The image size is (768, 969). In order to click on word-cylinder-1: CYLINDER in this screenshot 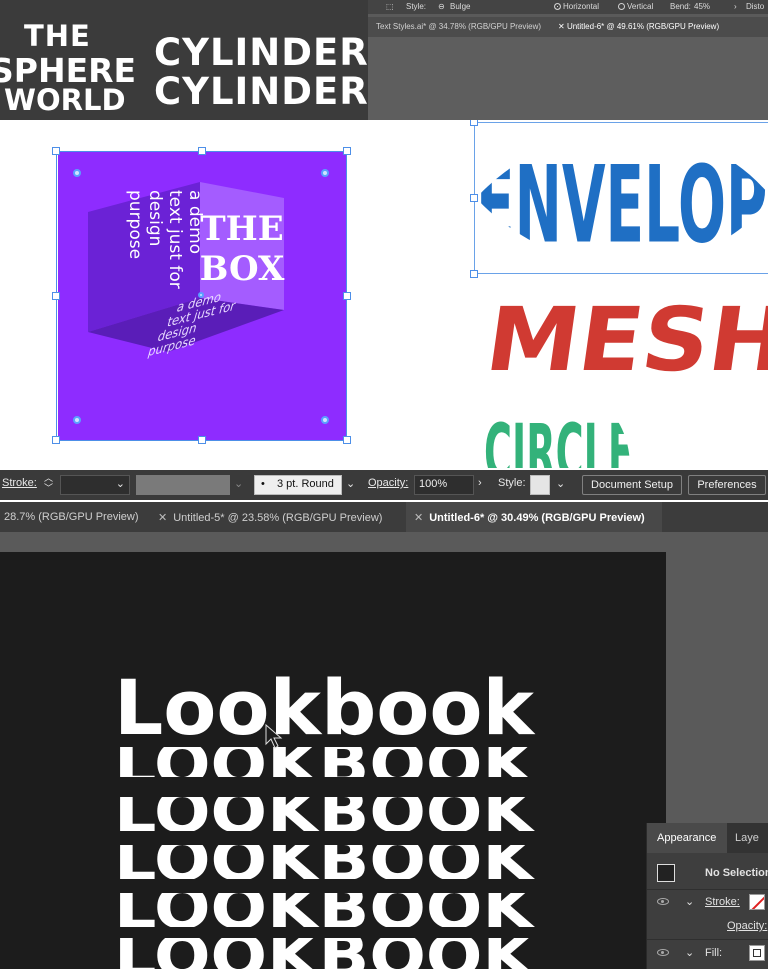, I will do `click(261, 52)`.